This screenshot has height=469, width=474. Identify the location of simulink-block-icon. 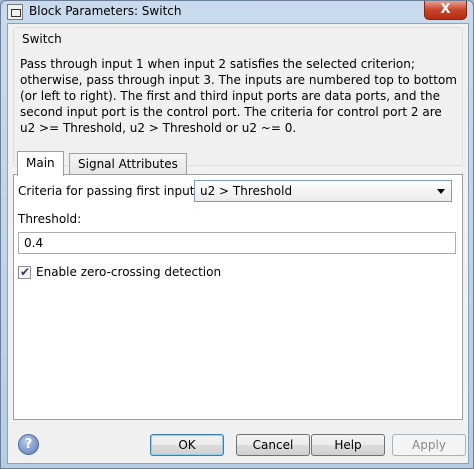
(15, 12).